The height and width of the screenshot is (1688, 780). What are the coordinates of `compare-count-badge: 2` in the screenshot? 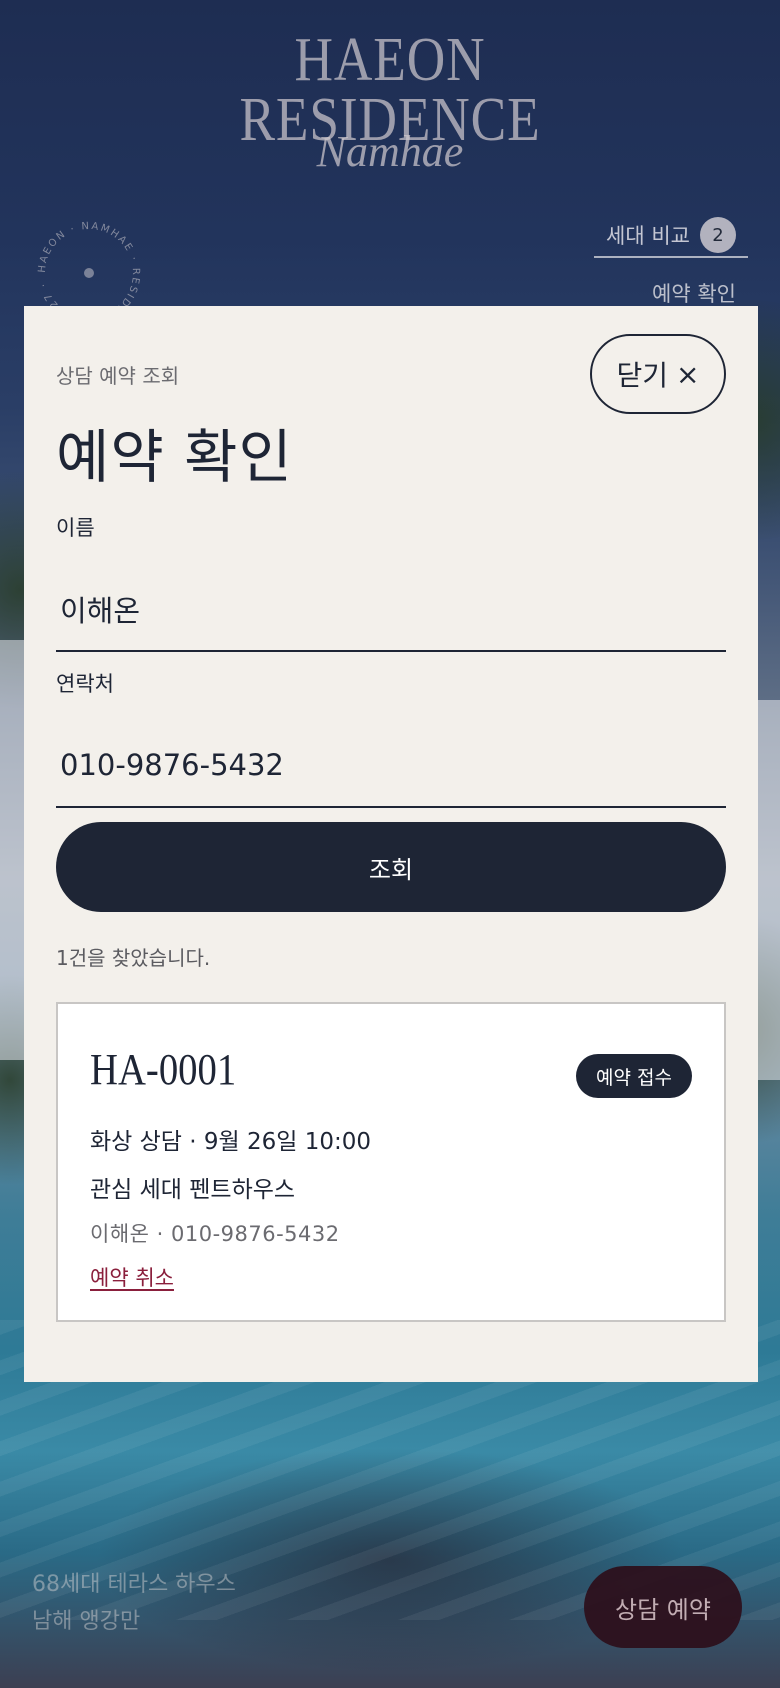 It's located at (717, 235).